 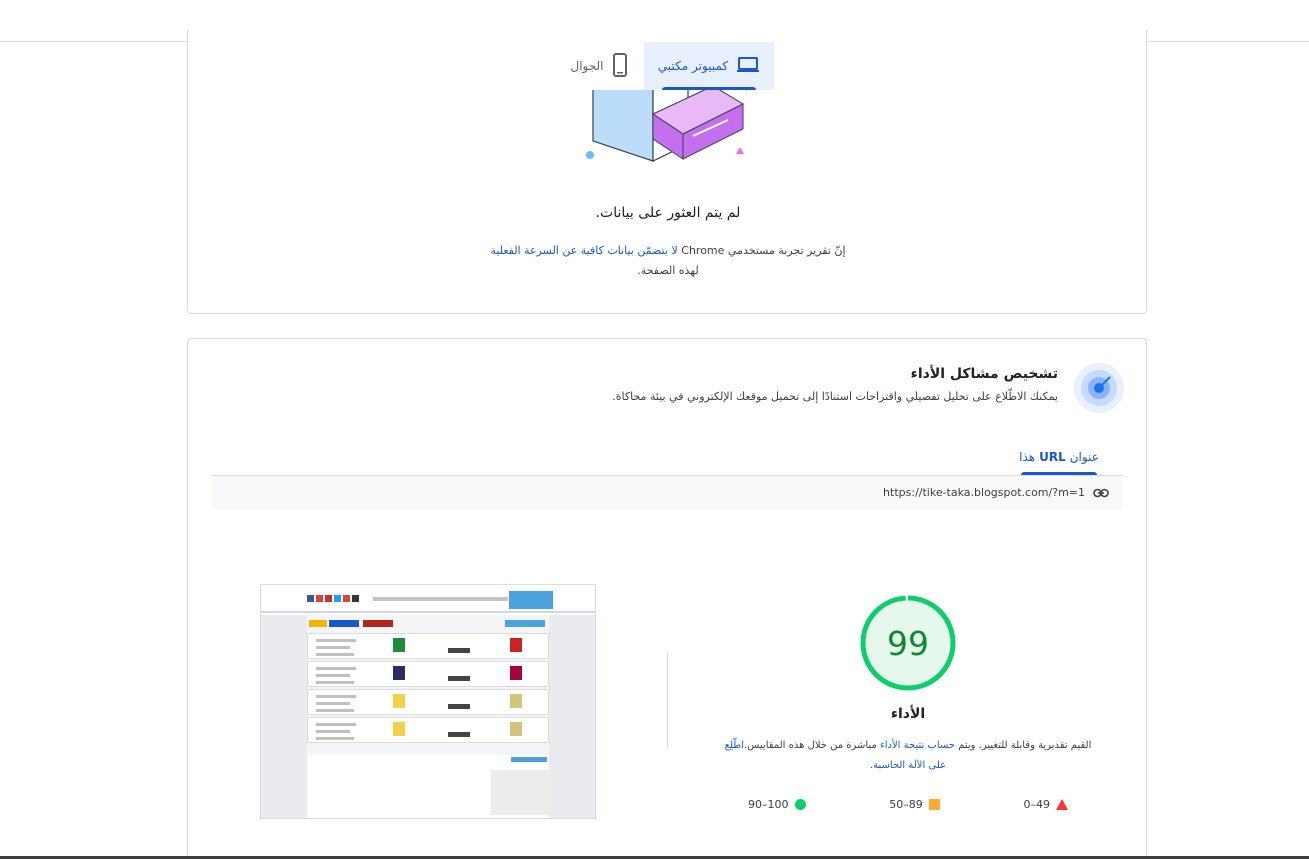 What do you see at coordinates (620, 66) in the screenshot?
I see `phone-icon` at bounding box center [620, 66].